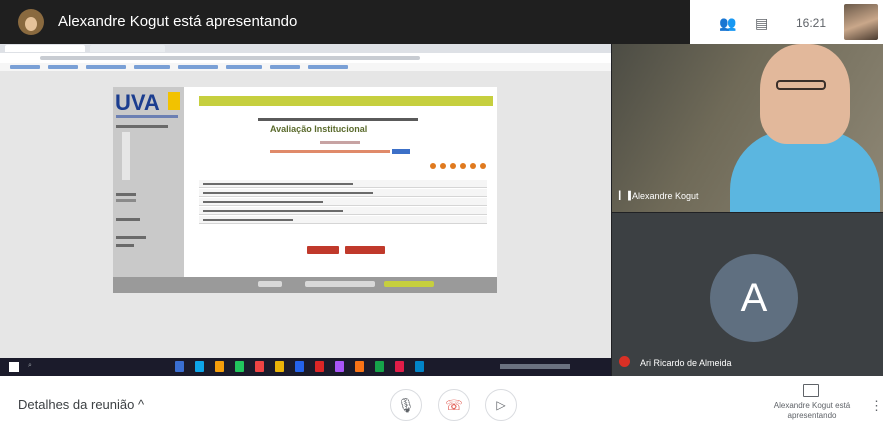  I want to click on presenter-video-face, so click(805, 94).